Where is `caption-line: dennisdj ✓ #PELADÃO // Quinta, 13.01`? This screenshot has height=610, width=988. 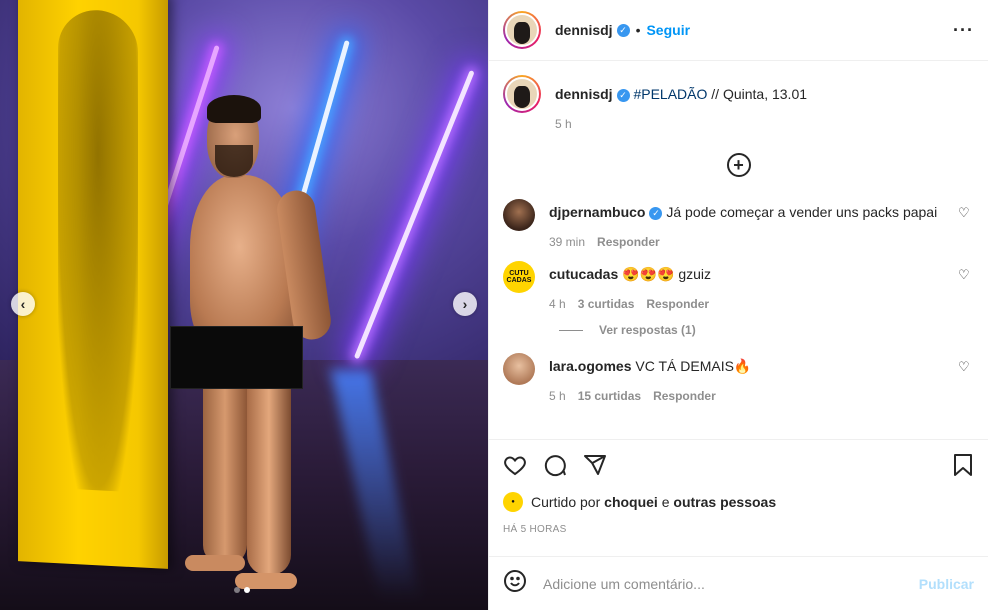
caption-line: dennisdj ✓ #PELADÃO // Quinta, 13.01 is located at coordinates (764, 94).